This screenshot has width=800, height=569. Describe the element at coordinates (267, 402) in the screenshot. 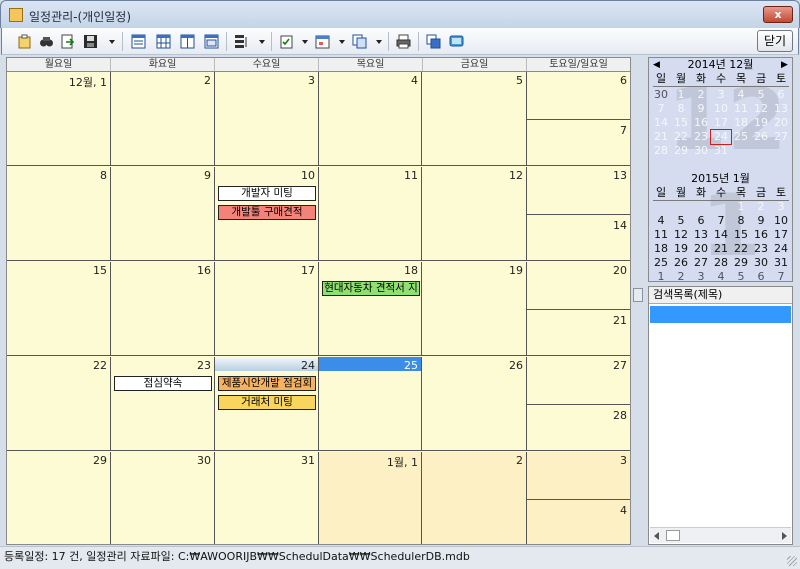

I see `event-item: 거래처 미팅` at that location.